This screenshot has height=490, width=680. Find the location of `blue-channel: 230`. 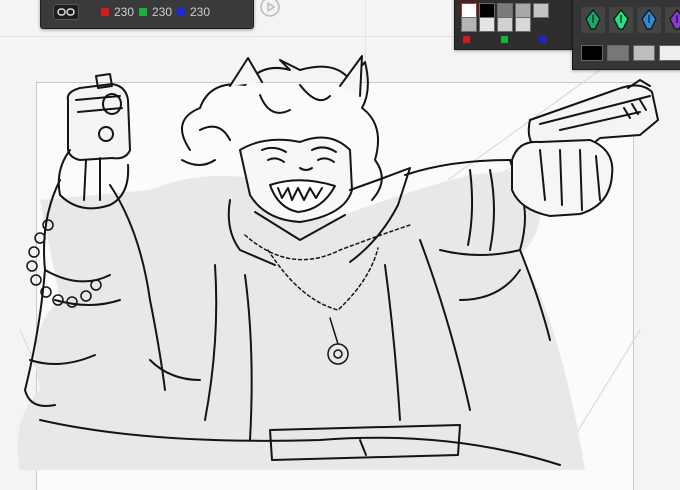

blue-channel: 230 is located at coordinates (193, 12).